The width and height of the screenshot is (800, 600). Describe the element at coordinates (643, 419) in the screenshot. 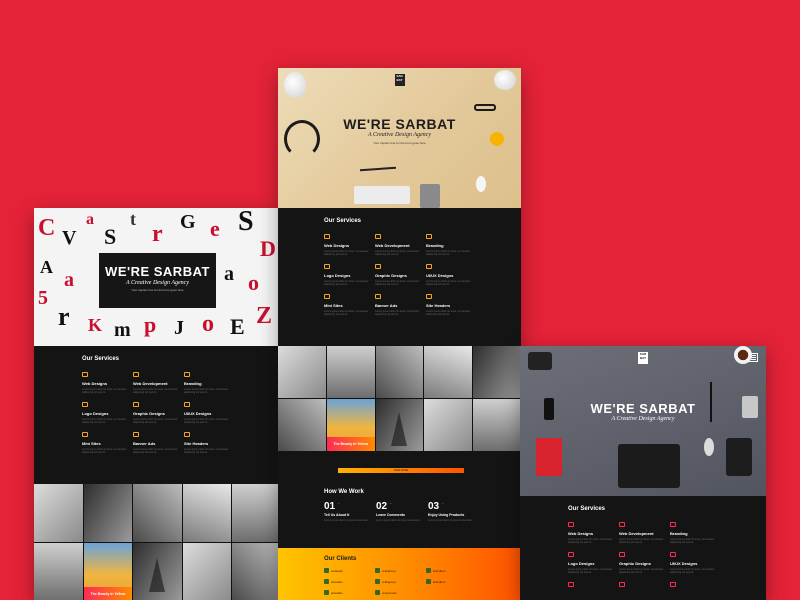

I see `page-tagline: A Creative Design Agency` at that location.